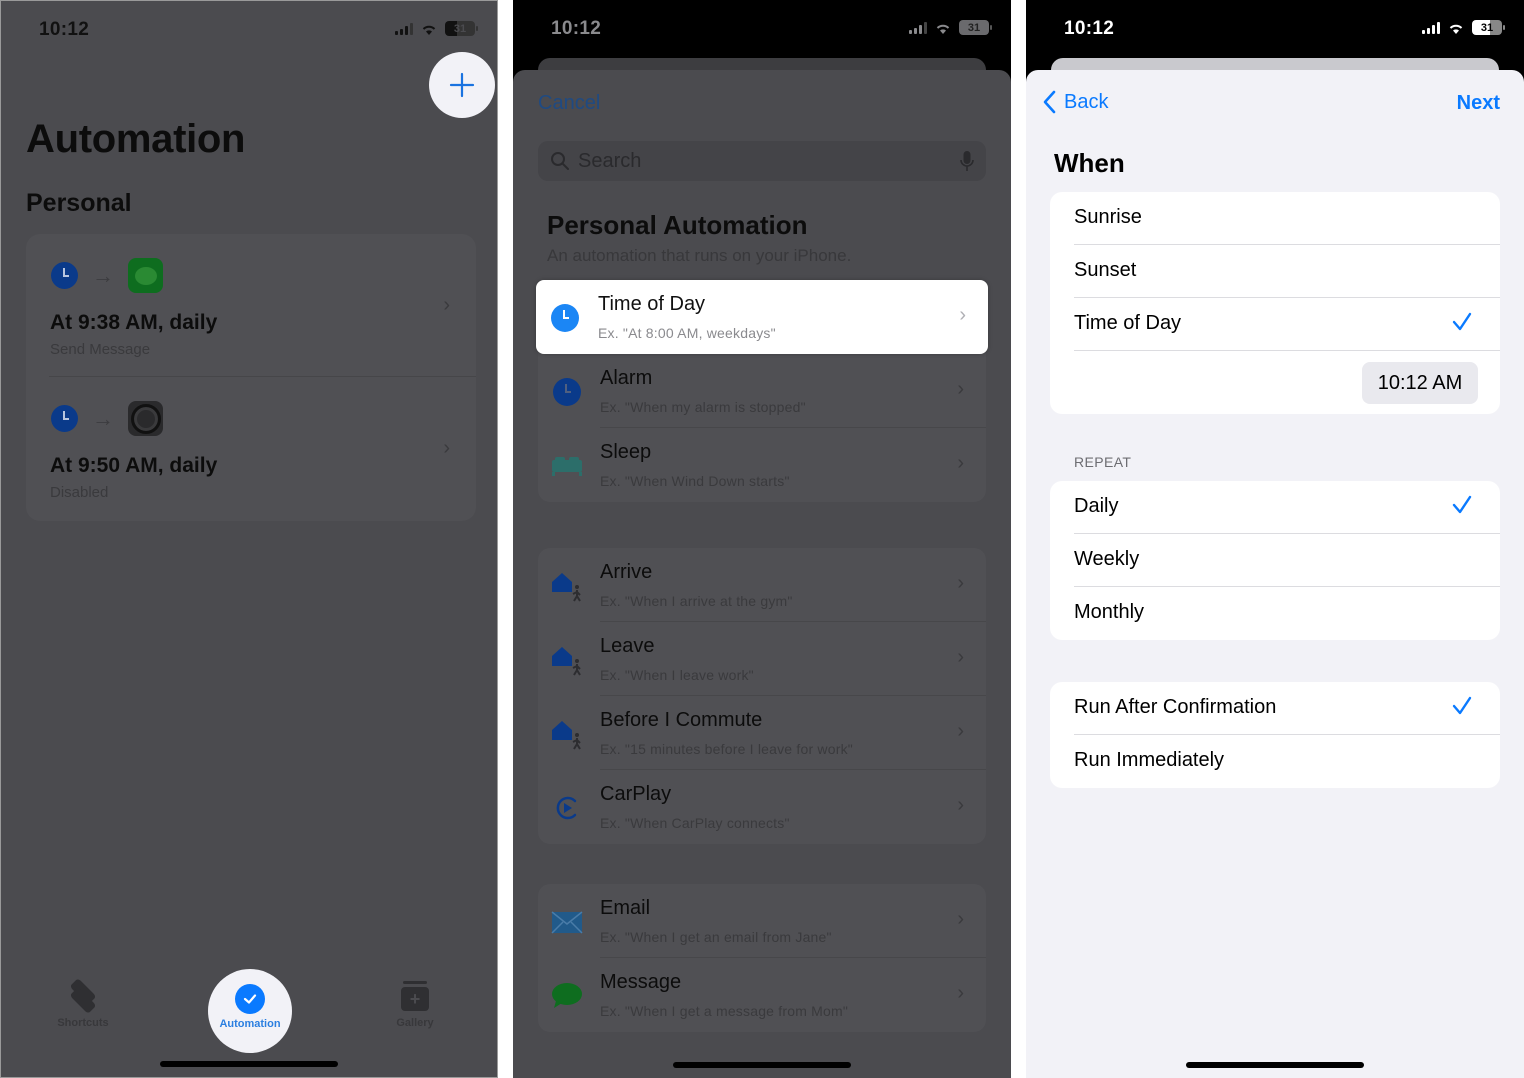 The width and height of the screenshot is (1524, 1078). I want to click on section-title: Personal Automation, so click(677, 225).